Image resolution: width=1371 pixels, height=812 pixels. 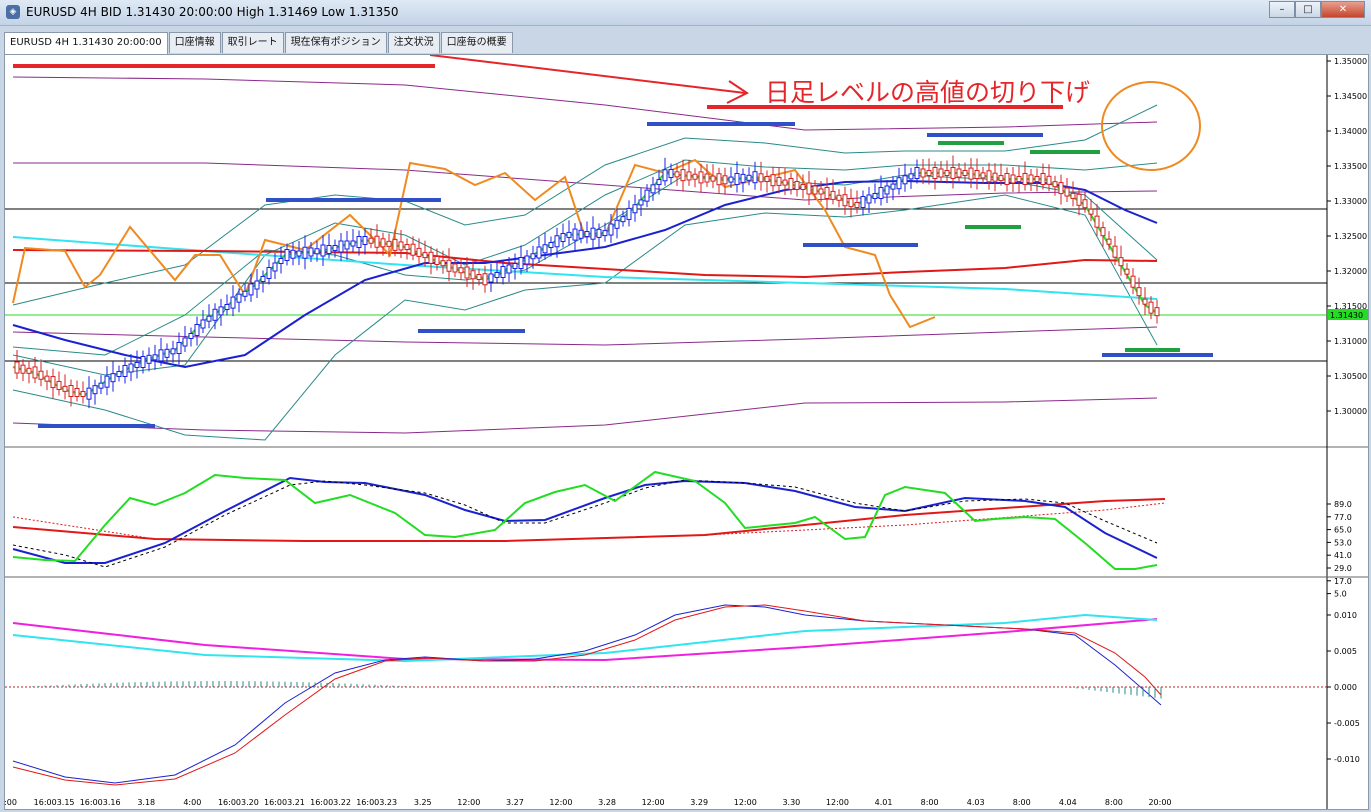 I want to click on time-axis-label: 3.30, so click(x=791, y=802).